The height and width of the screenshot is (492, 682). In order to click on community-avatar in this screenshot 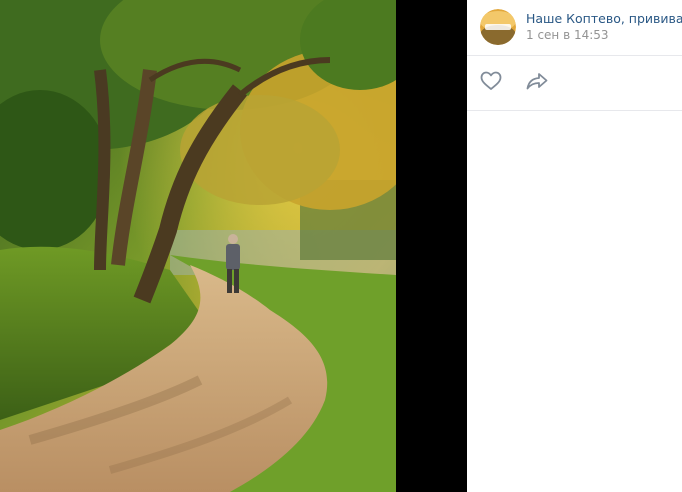, I will do `click(498, 27)`.